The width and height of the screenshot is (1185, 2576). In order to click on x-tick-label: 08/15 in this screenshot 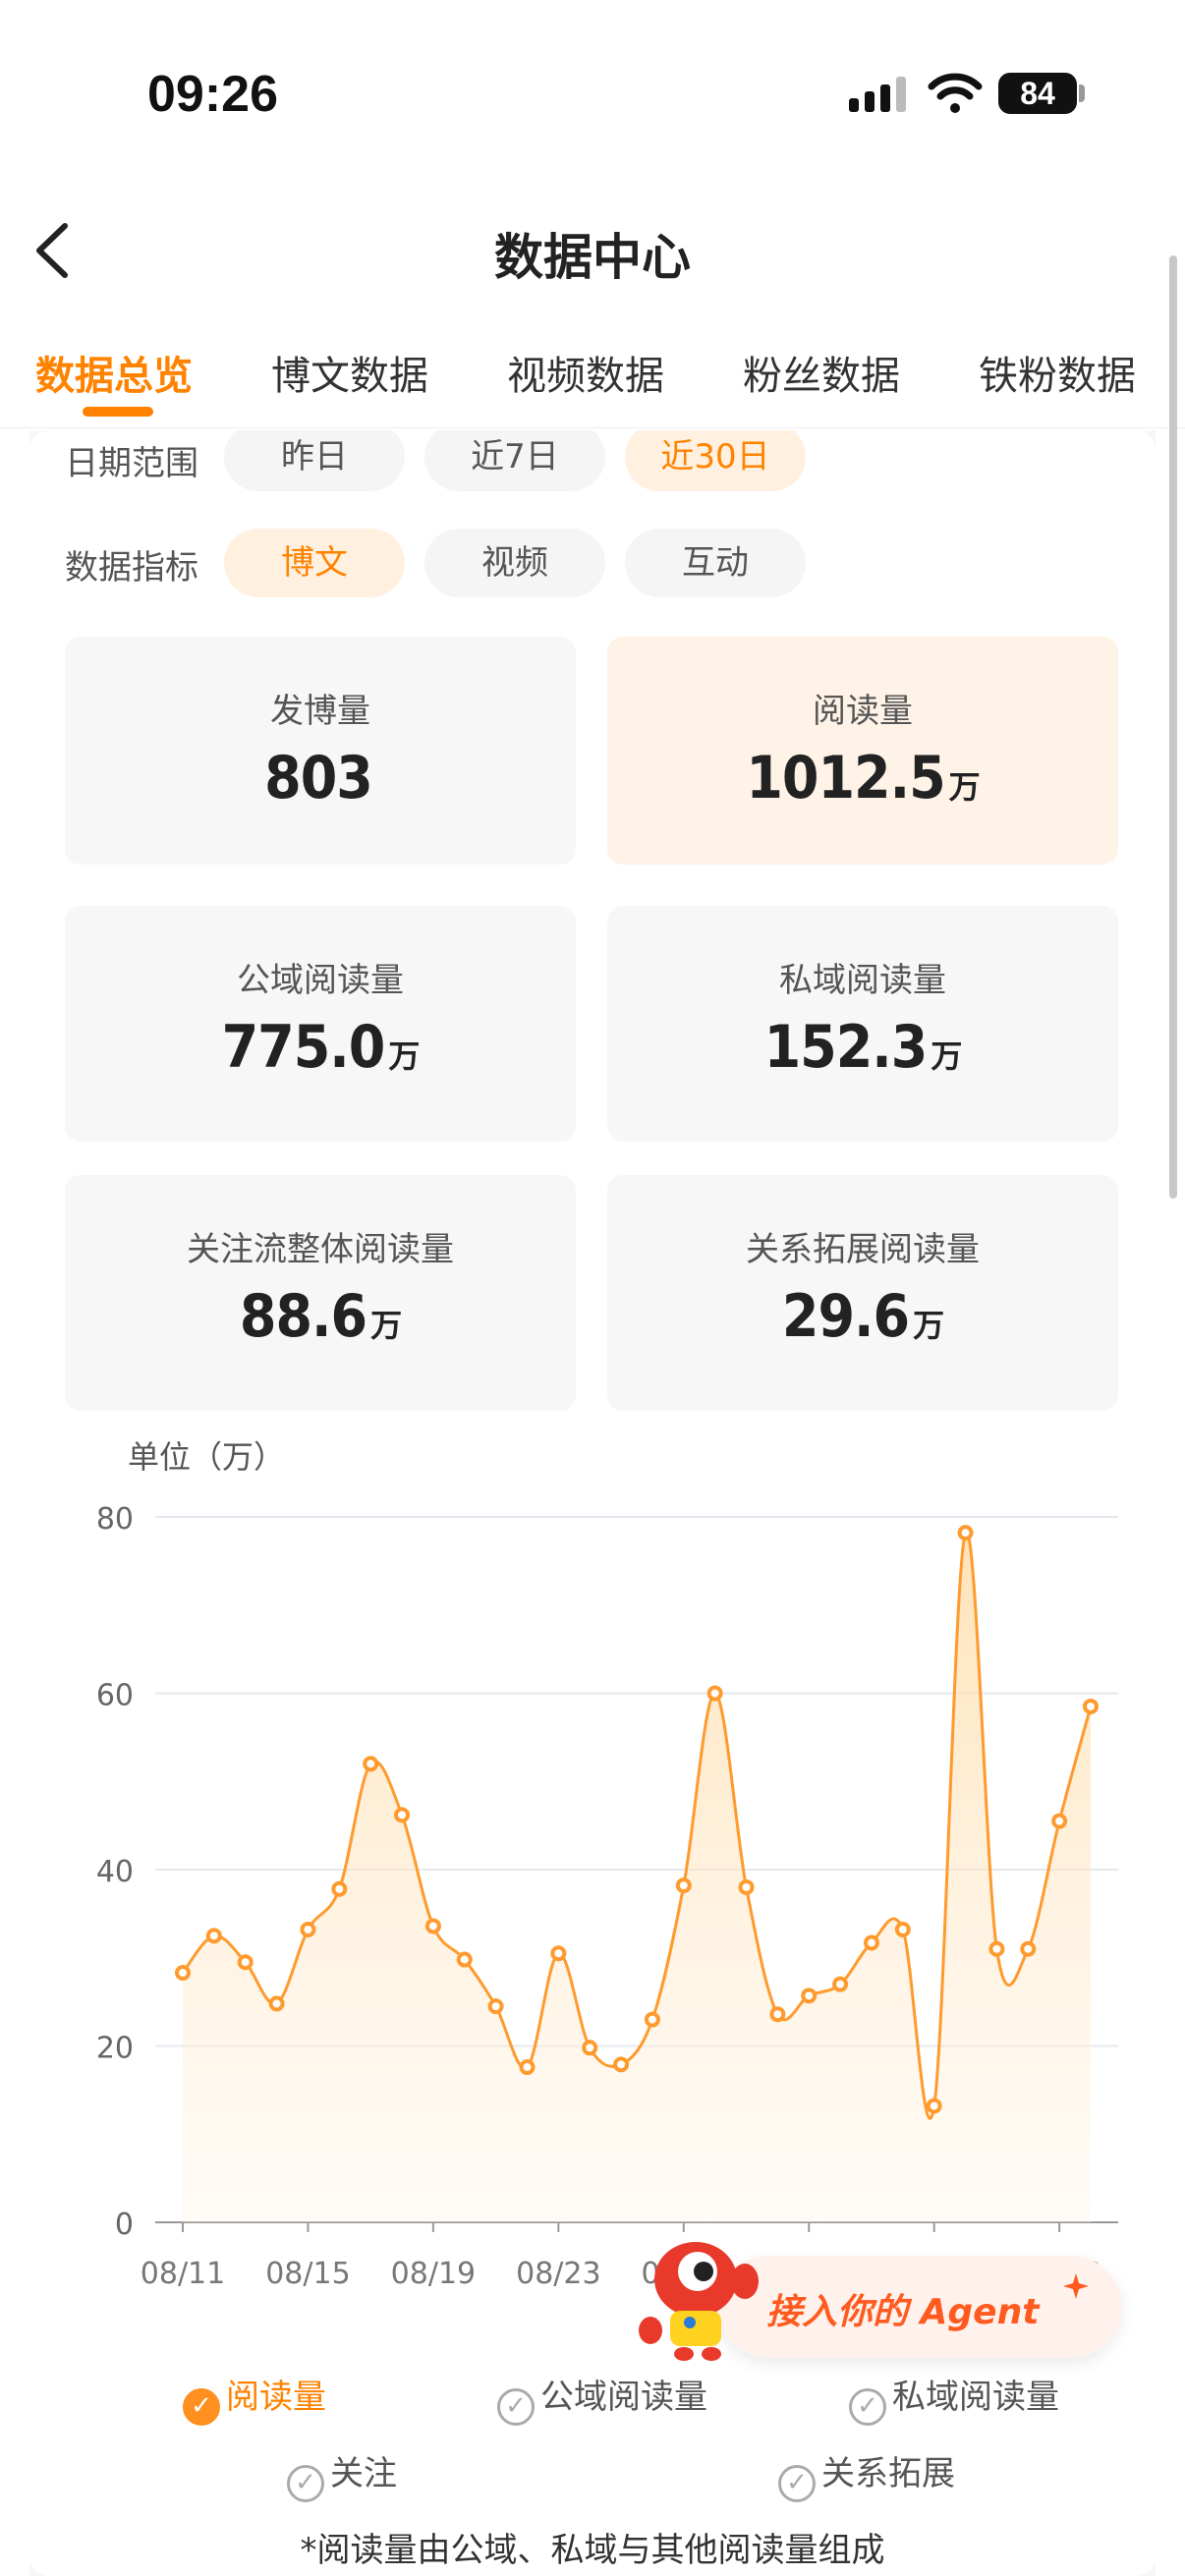, I will do `click(308, 2274)`.